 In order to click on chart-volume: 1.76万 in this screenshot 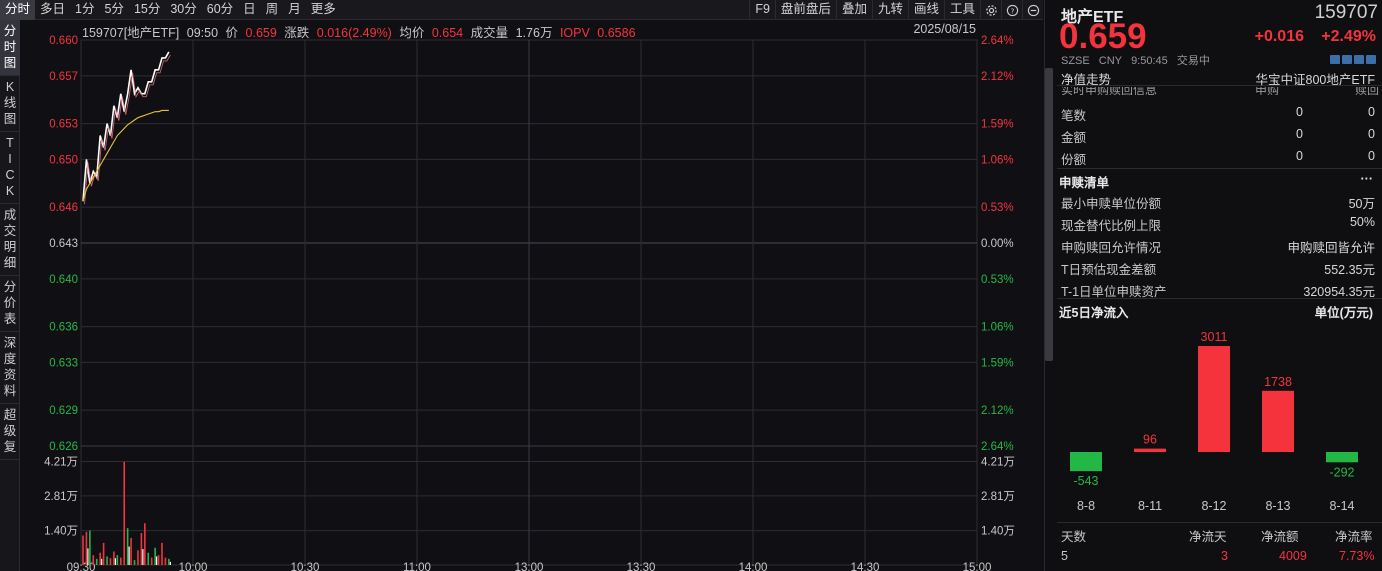, I will do `click(534, 33)`.